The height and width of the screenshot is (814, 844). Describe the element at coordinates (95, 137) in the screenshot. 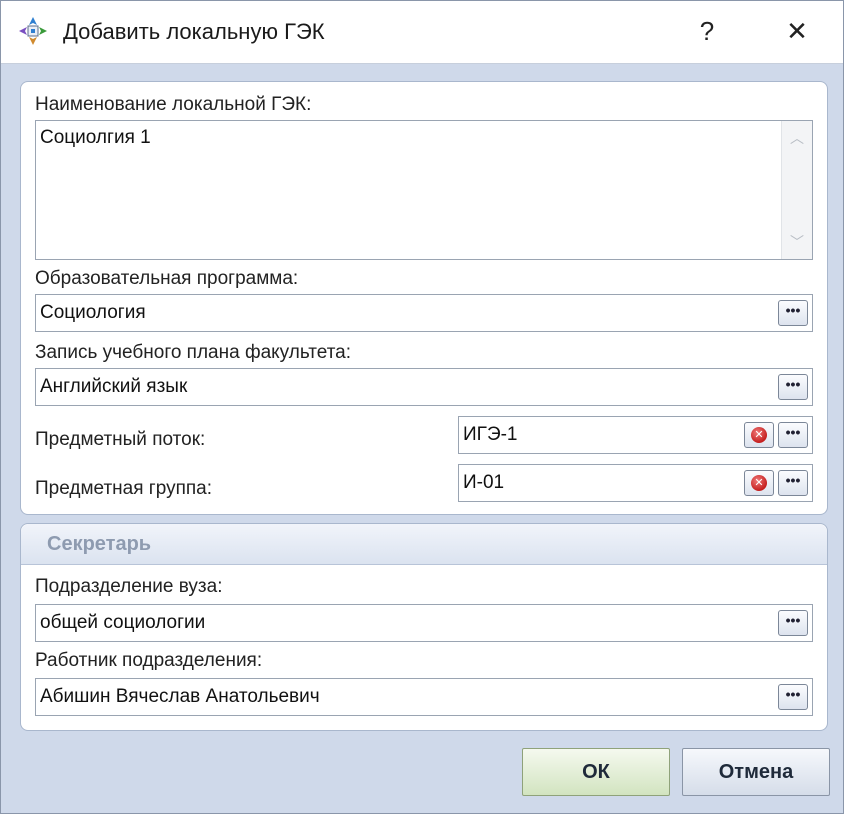

I see `name-value: Социолгия 1` at that location.